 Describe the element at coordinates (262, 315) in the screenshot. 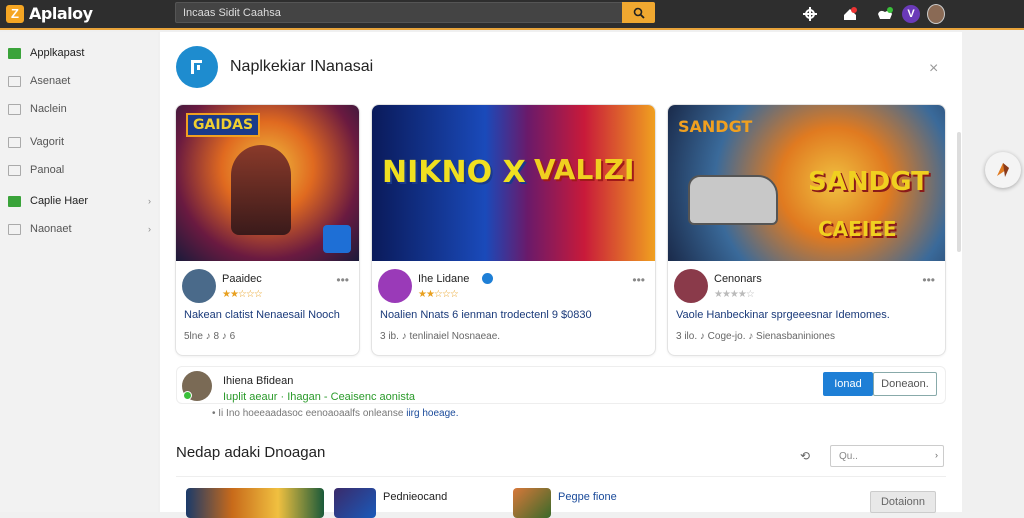

I see `card-description: Nakean clatist Nenaesail Nooch` at that location.